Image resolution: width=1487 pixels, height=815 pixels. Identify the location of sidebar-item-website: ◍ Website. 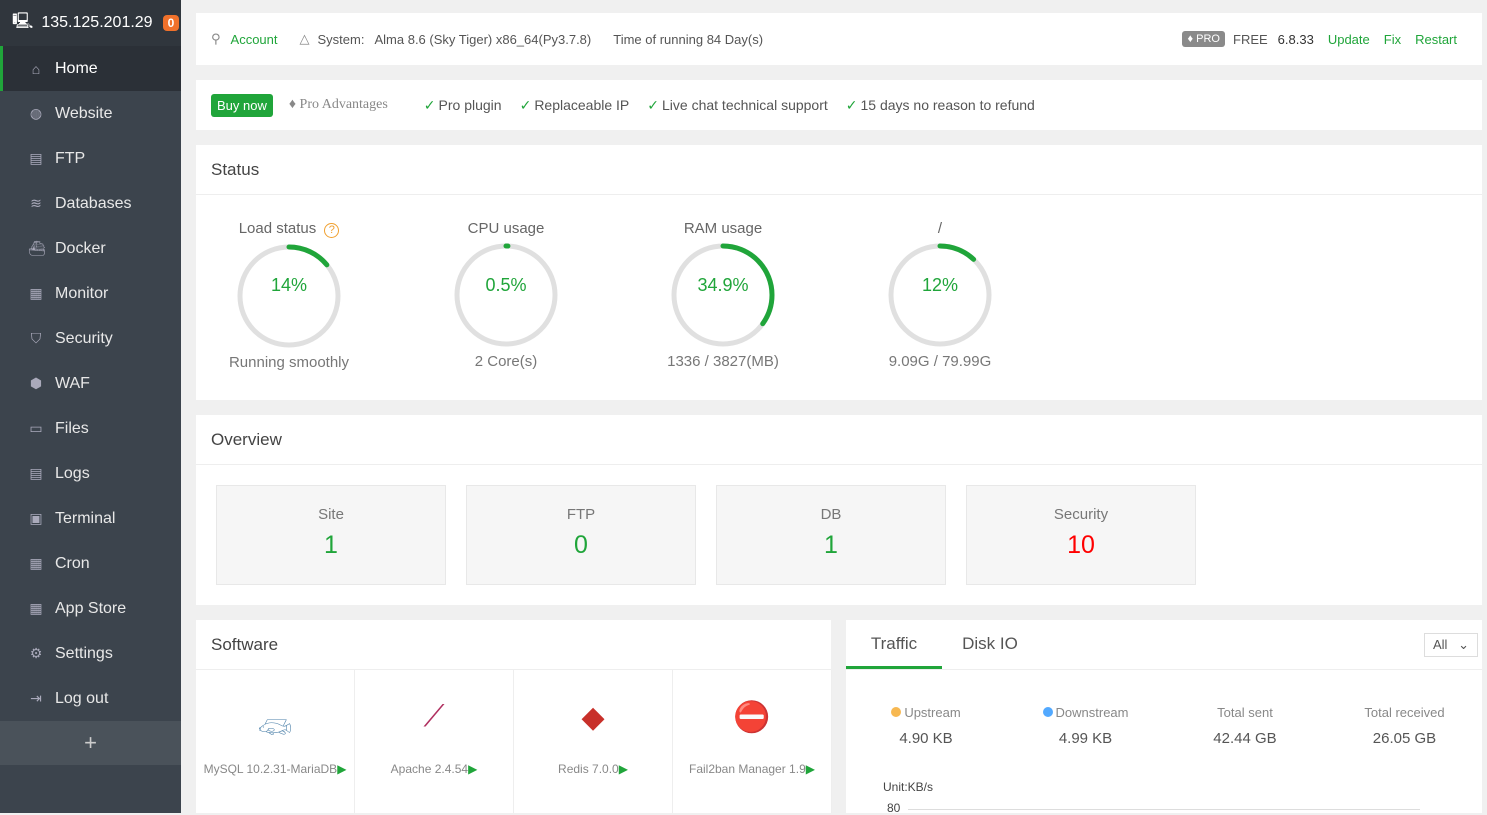
(90, 113).